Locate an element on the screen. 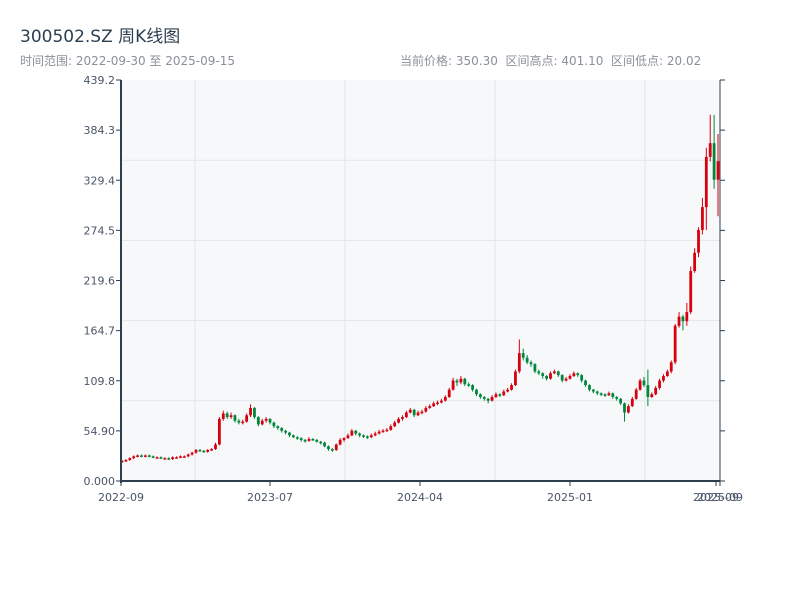  y-tick-label: 384.3 is located at coordinates (100, 130).